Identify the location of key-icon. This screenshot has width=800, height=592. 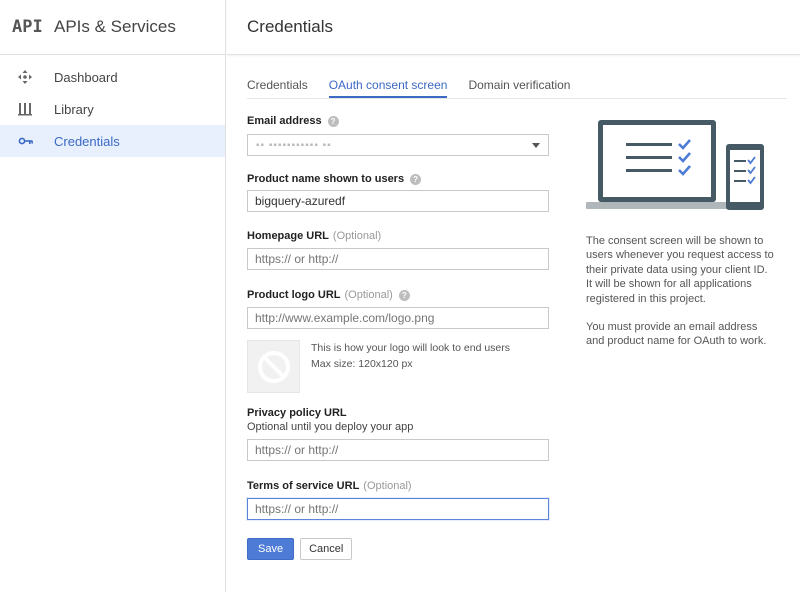
(36, 141).